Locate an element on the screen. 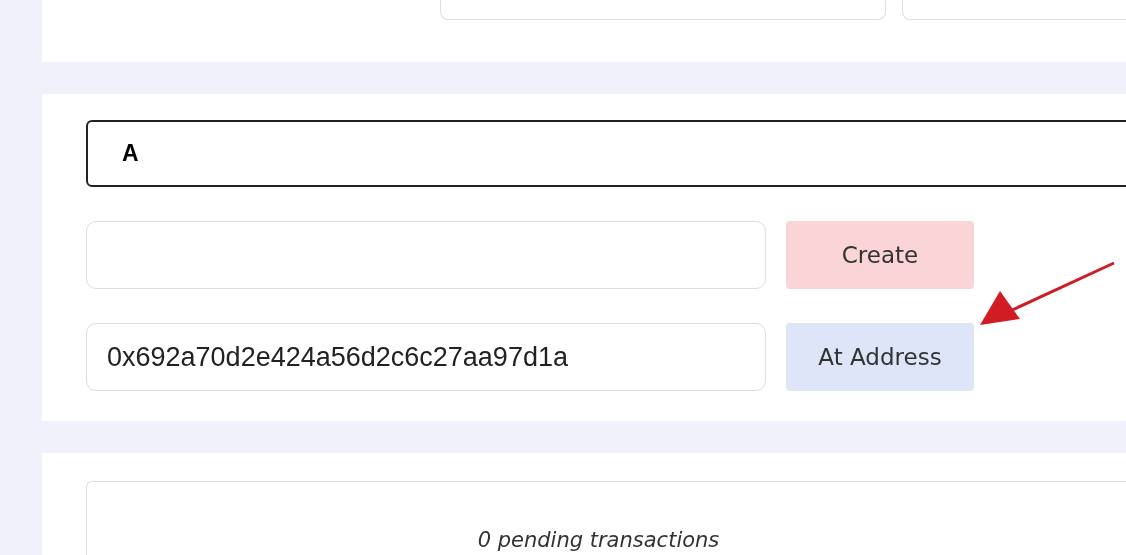 This screenshot has height=555, width=1126. at-address-button: At Address is located at coordinates (880, 357).